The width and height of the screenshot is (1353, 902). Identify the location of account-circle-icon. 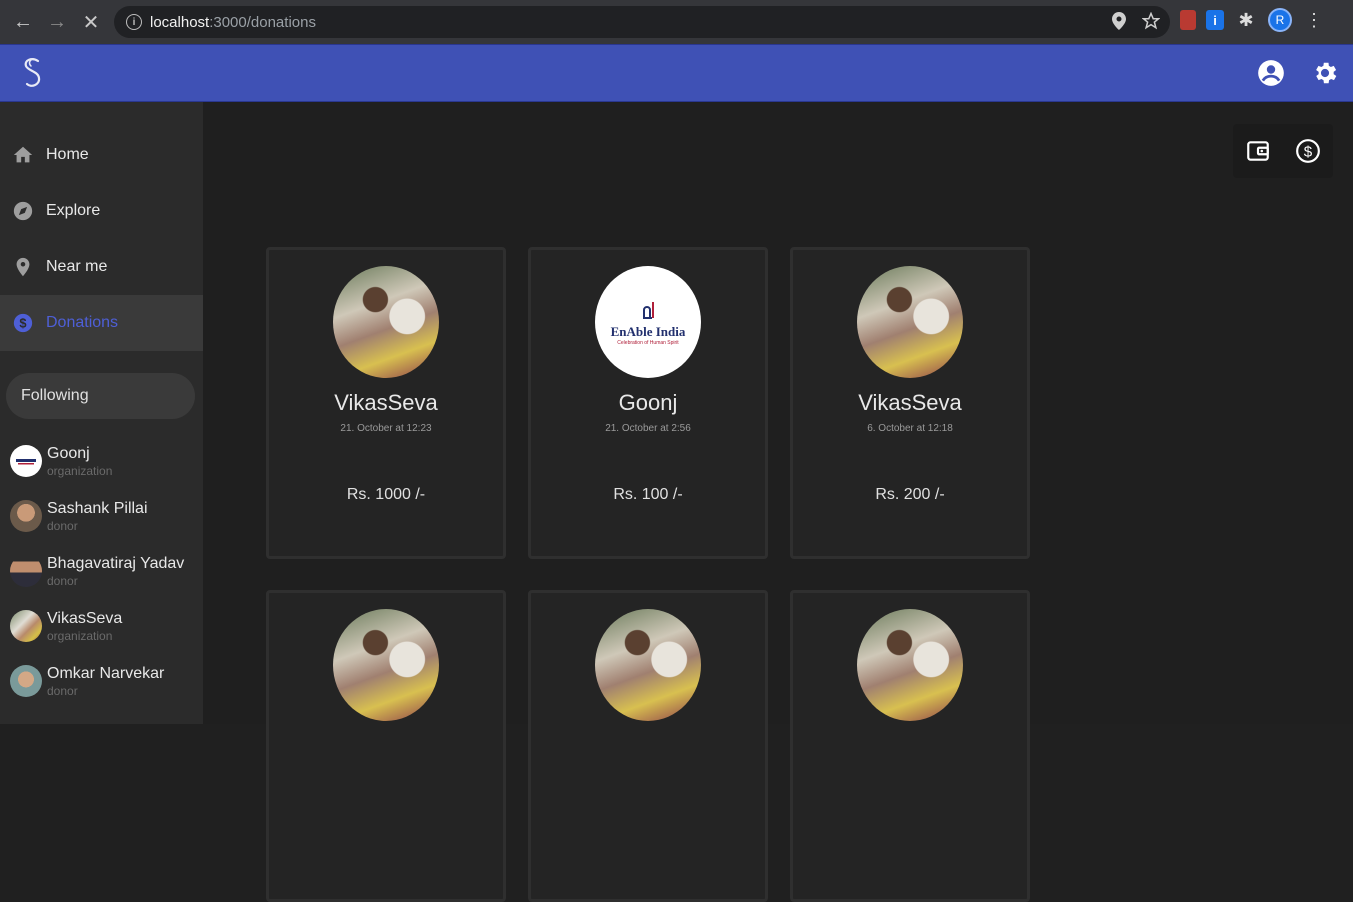
(1271, 73).